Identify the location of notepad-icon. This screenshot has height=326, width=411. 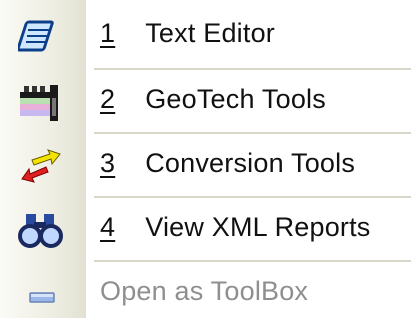
(41, 37).